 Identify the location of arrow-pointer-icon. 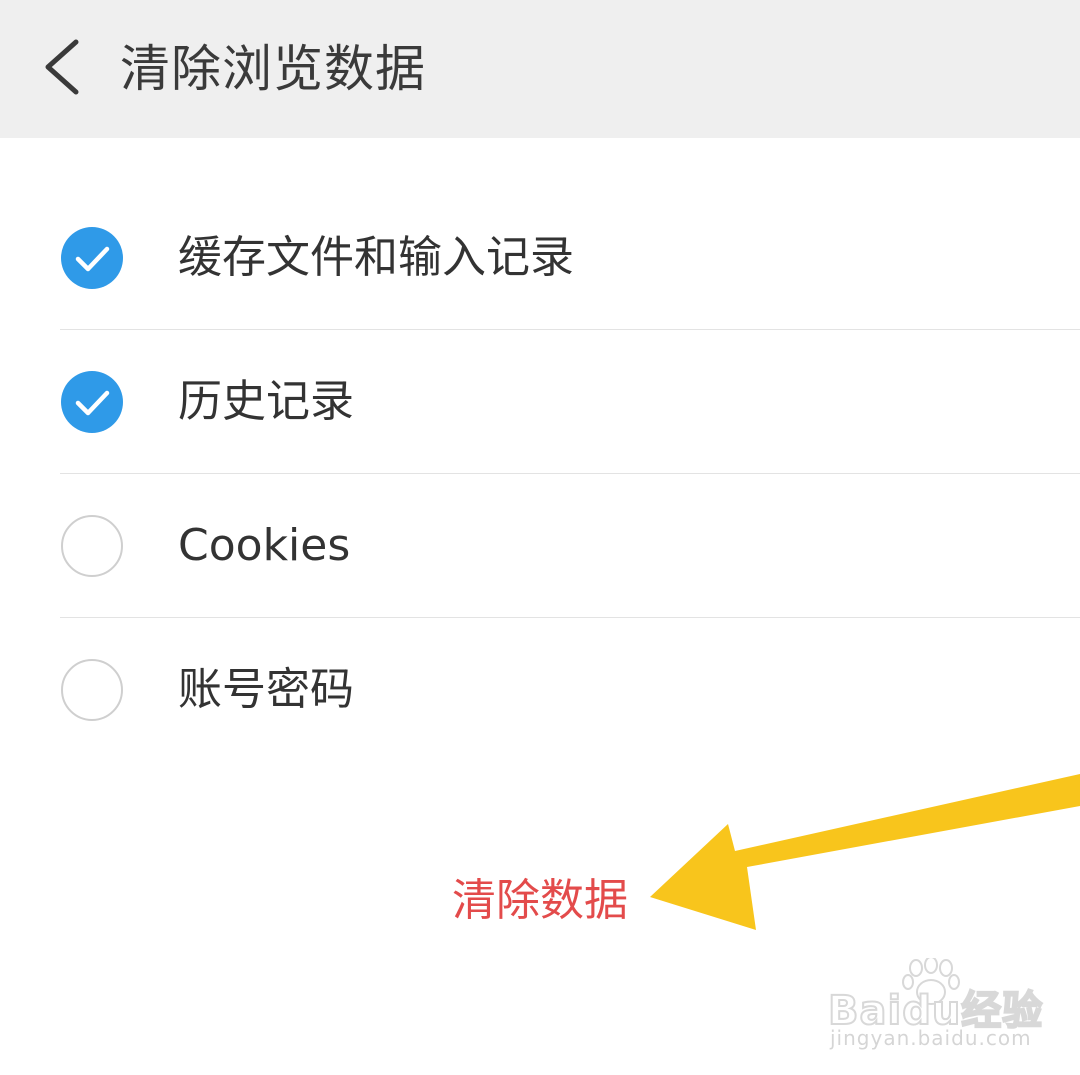
(860, 850).